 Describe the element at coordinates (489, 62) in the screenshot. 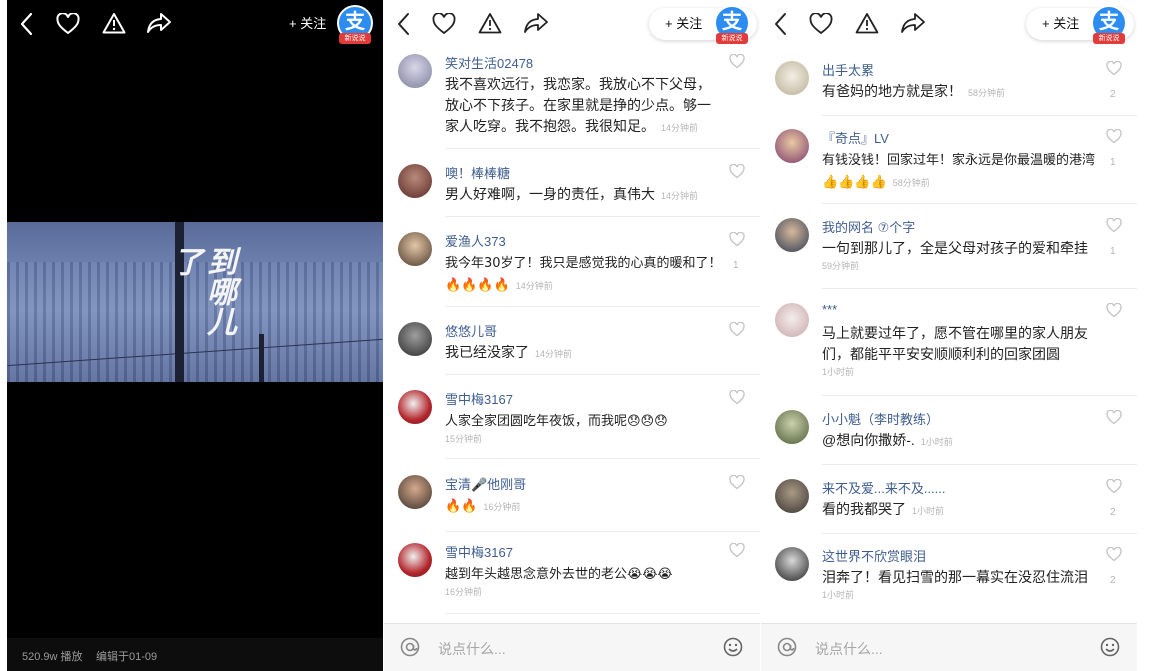

I see `comment-username: 笑对生活02478` at that location.